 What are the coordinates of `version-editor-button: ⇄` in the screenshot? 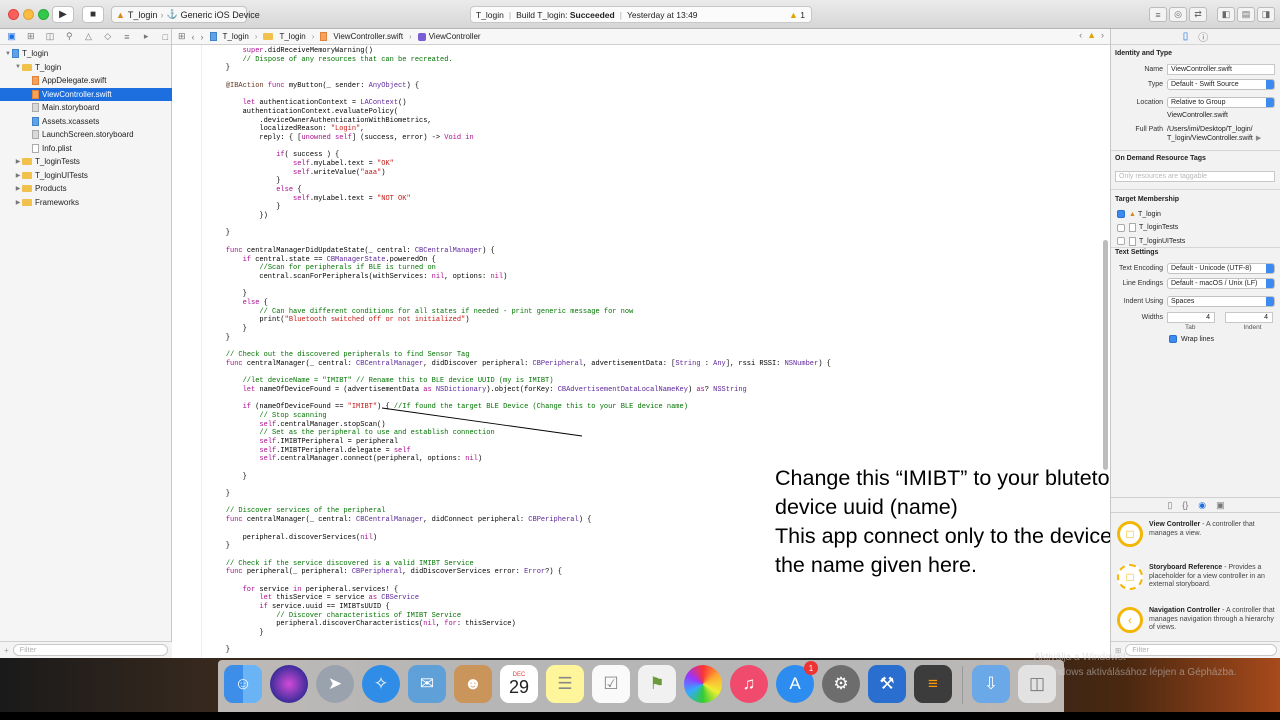 It's located at (1198, 14).